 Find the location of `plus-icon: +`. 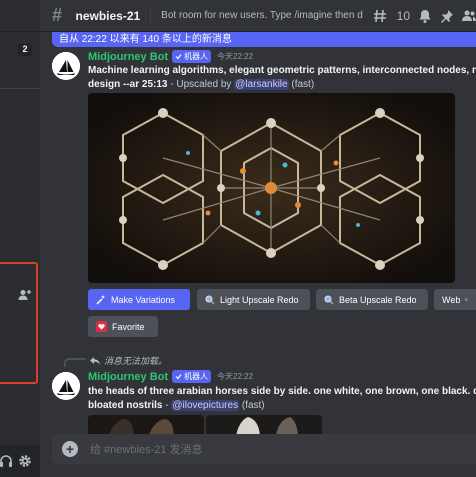

plus-icon: + is located at coordinates (70, 449).